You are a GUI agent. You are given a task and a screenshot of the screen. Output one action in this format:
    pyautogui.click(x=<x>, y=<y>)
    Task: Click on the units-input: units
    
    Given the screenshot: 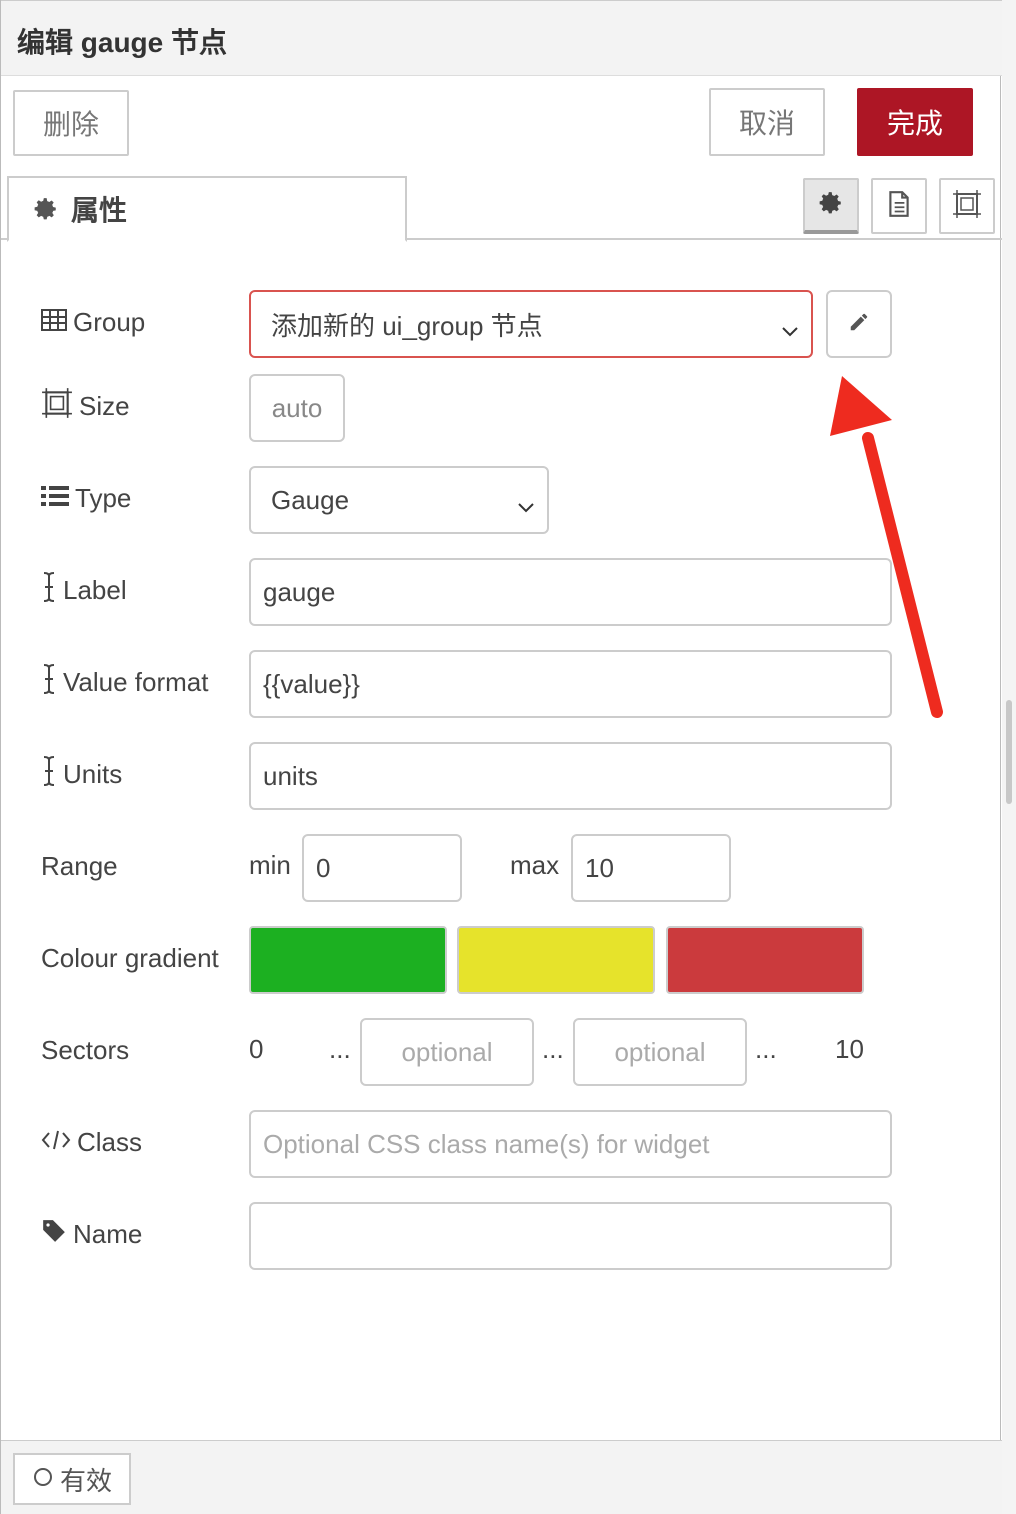 What is the action you would take?
    pyautogui.click(x=570, y=776)
    